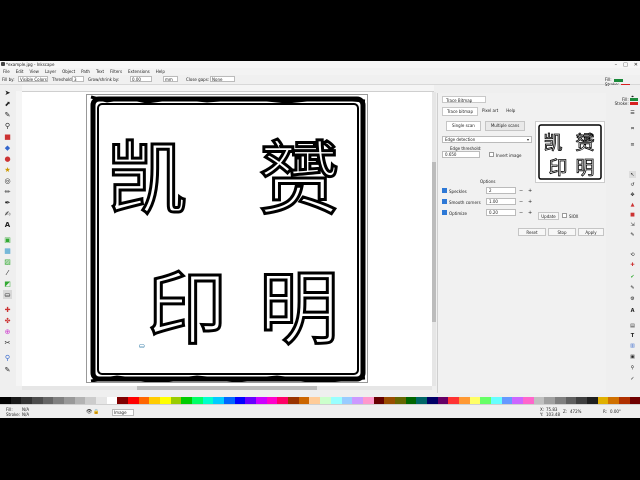 Image resolution: width=640 pixels, height=480 pixels. What do you see at coordinates (85, 71) in the screenshot?
I see `menu-path: Path` at bounding box center [85, 71].